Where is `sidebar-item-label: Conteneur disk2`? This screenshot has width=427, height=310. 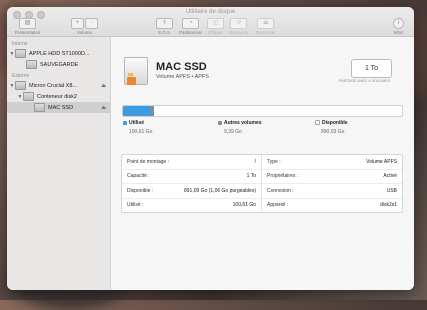 sidebar-item-label: Conteneur disk2 is located at coordinates (57, 96).